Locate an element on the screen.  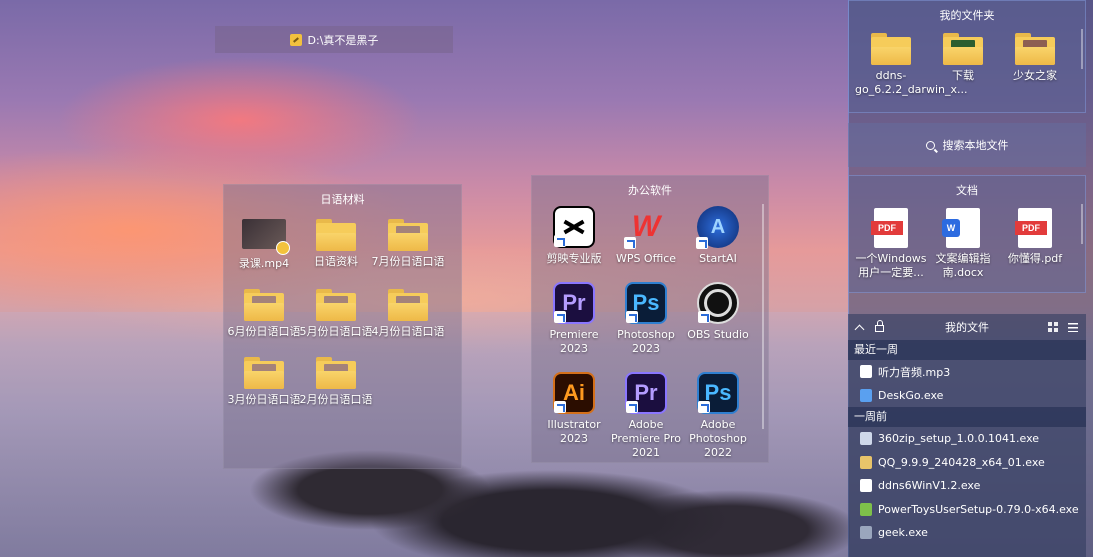
folder-item: 5月份日语口语 is located at coordinates (336, 314).